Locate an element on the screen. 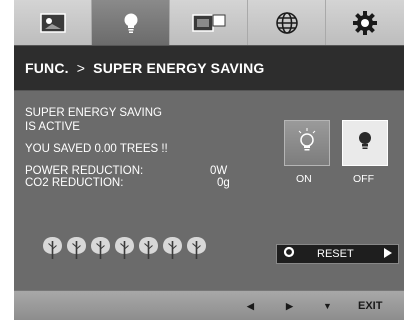 This screenshot has height=320, width=416. tab-multi-window is located at coordinates (209, 22).